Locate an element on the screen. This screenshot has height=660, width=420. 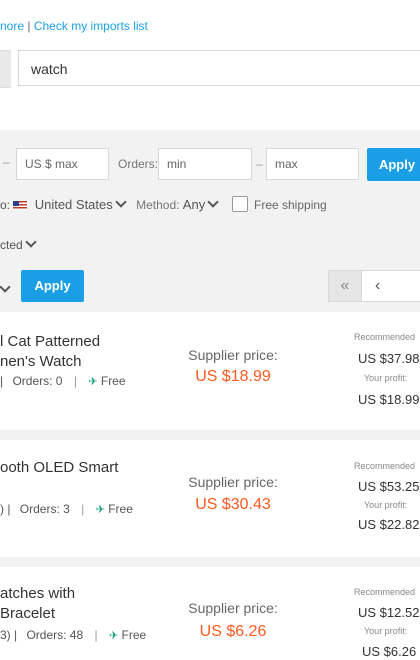
product-title: l Cat Patterned nen's Watch is located at coordinates (50, 352).